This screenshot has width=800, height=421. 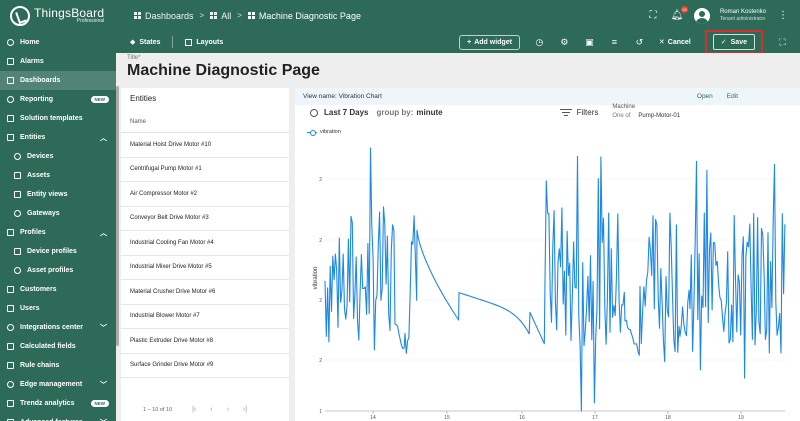 I want to click on x-tick-label: 15, so click(x=447, y=418).